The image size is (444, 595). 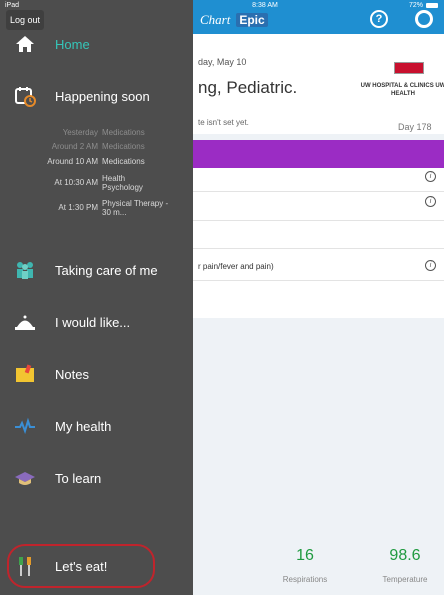 I want to click on greeting: ng, Pediatric., so click(x=248, y=87).